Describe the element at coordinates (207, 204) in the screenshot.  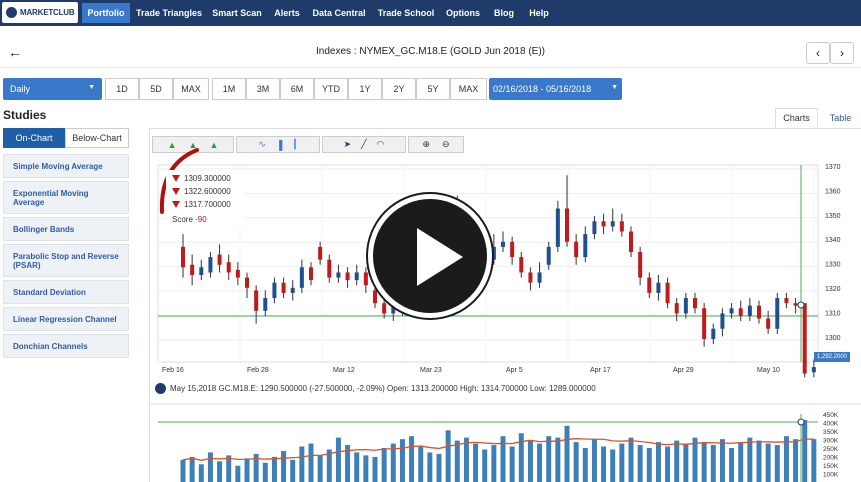
I see `score-value-3: 1317.700000` at that location.